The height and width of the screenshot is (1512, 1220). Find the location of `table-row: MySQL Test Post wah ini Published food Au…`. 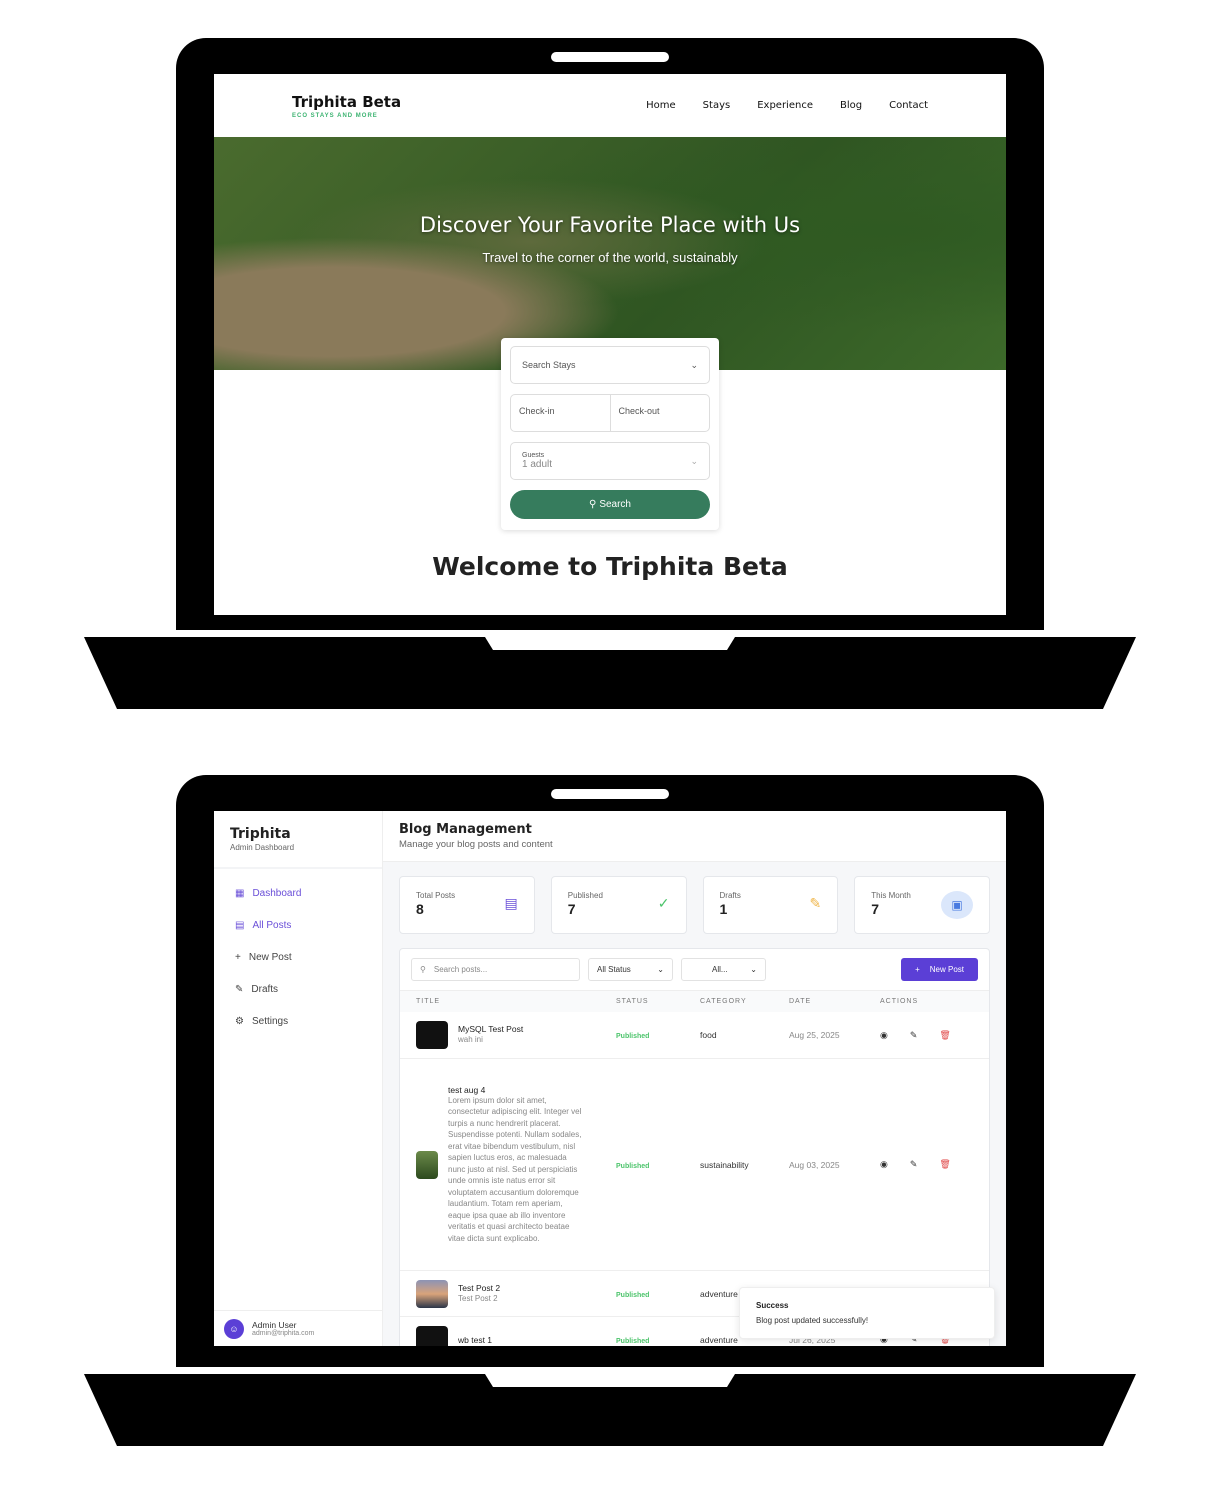

table-row: MySQL Test Post wah ini Published food Au… is located at coordinates (694, 1035).